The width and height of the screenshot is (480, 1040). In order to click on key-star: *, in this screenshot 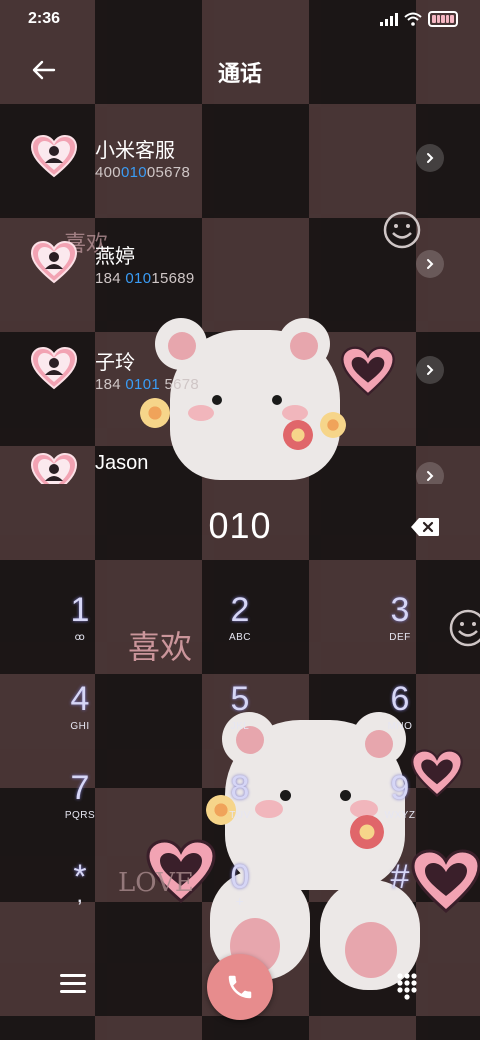, I will do `click(80, 897)`.